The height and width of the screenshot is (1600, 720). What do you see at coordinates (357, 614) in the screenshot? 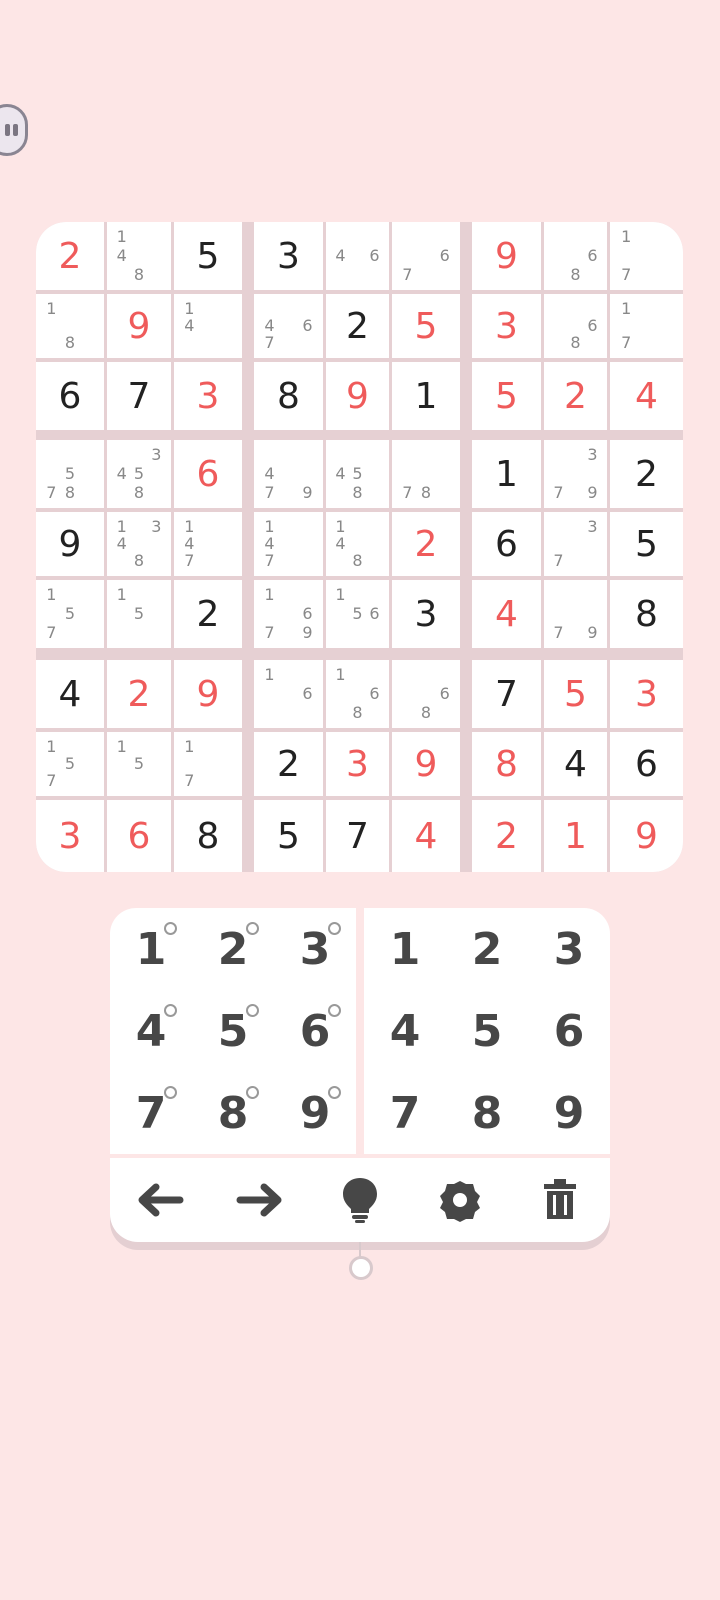
I see `sudoku-cell: 156` at bounding box center [357, 614].